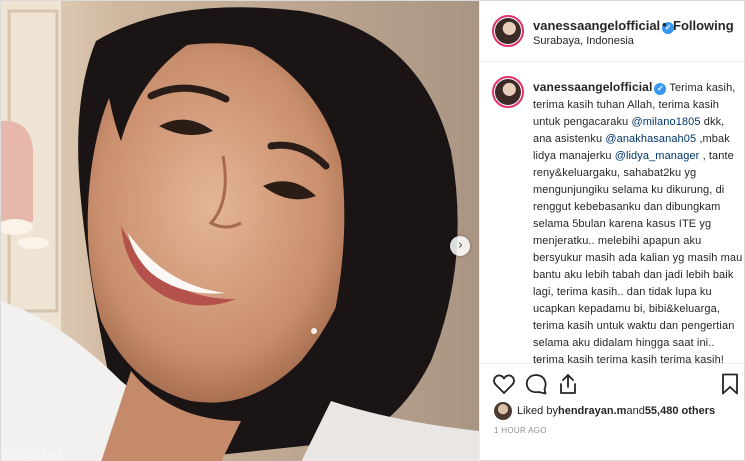  Describe the element at coordinates (650, 139) in the screenshot. I see `mention-link: @anakhasanah05` at that location.